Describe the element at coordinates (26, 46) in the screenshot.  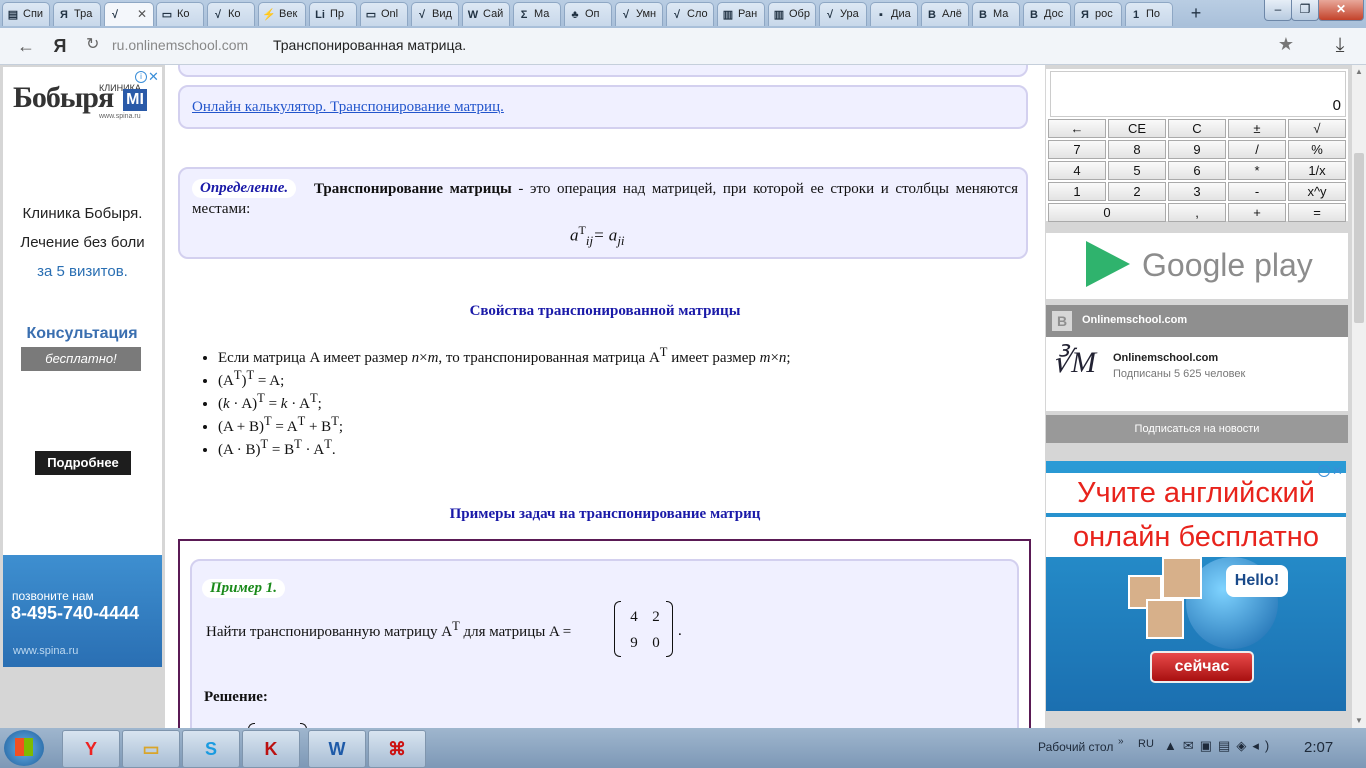
I see `back-icon: ←` at that location.